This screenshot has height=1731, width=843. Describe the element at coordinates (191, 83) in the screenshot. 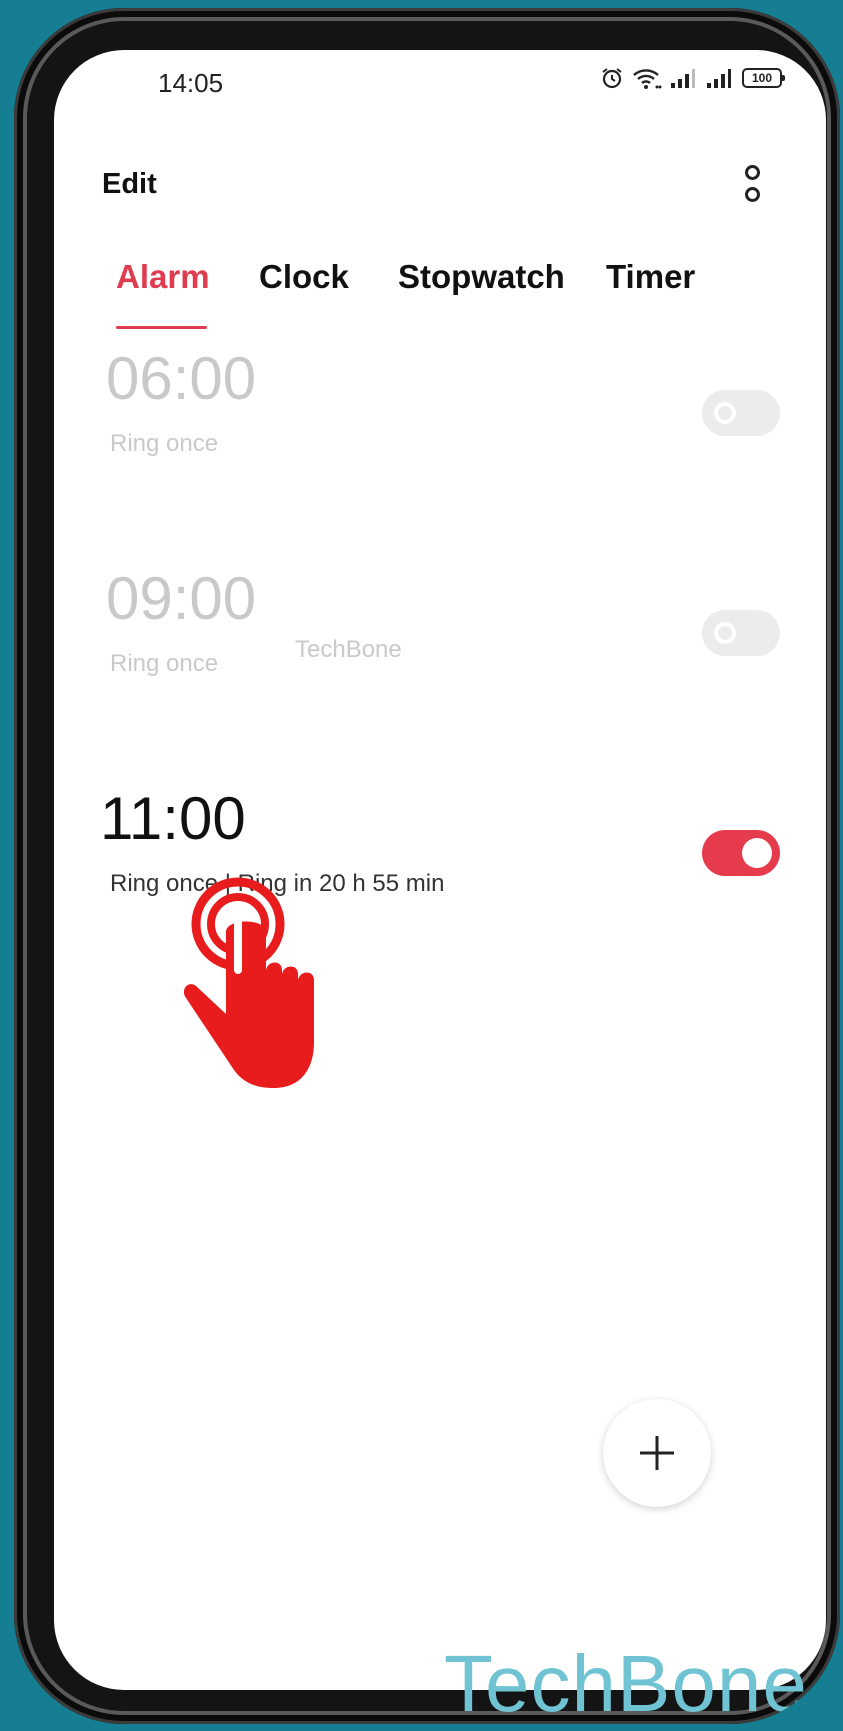

I see `status-time: 14:05` at that location.